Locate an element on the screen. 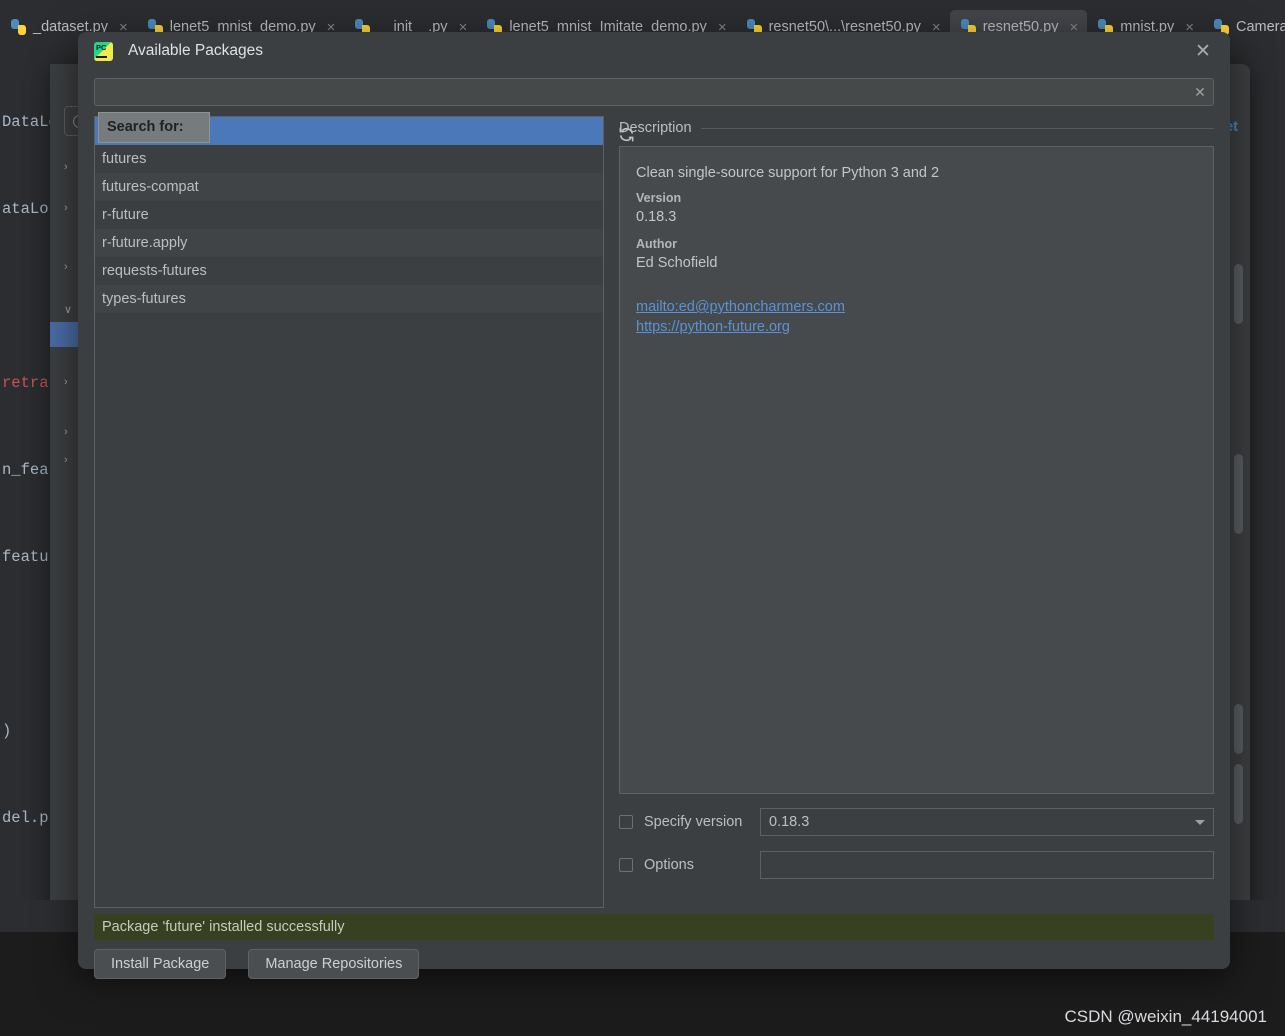 The width and height of the screenshot is (1285, 1036). options-label: Options is located at coordinates (669, 865).